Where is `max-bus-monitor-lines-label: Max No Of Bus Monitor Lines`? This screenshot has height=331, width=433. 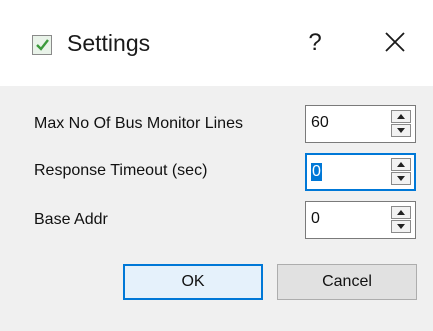
max-bus-monitor-lines-label: Max No Of Bus Monitor Lines is located at coordinates (138, 123).